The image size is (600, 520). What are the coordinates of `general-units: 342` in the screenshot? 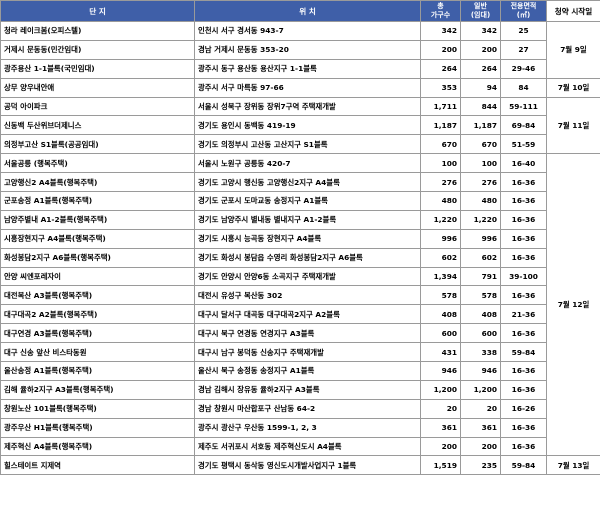 It's located at (480, 31).